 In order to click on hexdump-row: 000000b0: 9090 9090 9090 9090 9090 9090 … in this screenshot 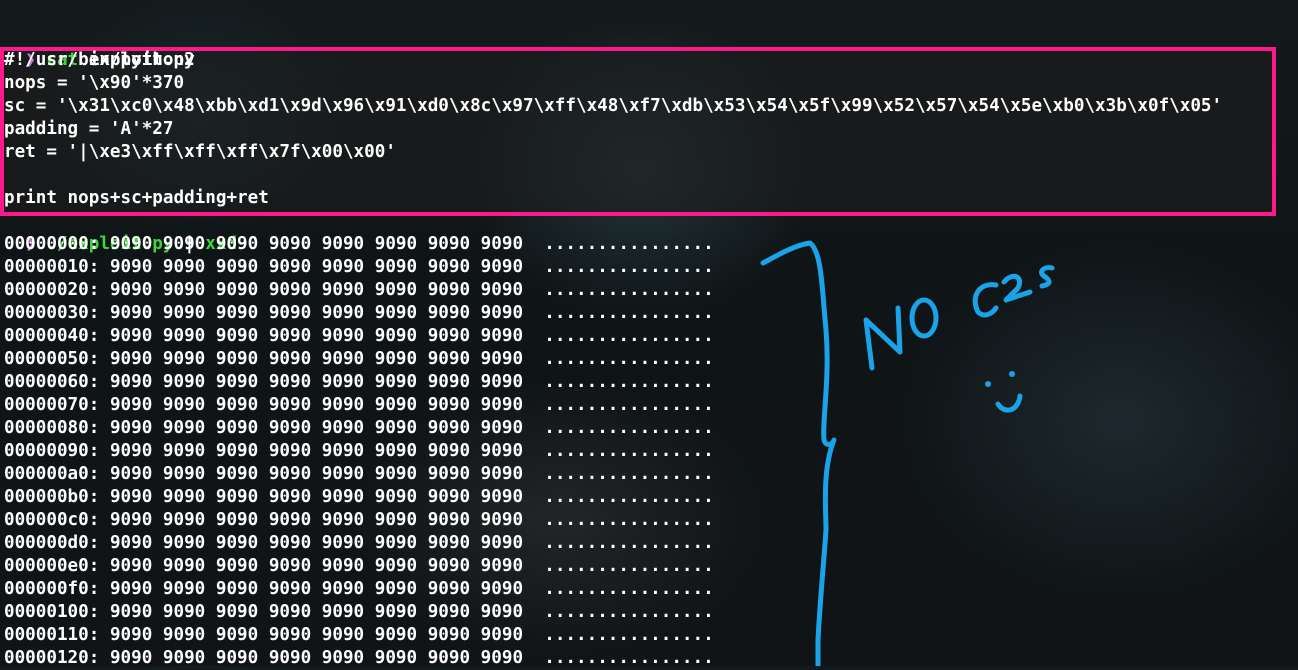, I will do `click(359, 497)`.